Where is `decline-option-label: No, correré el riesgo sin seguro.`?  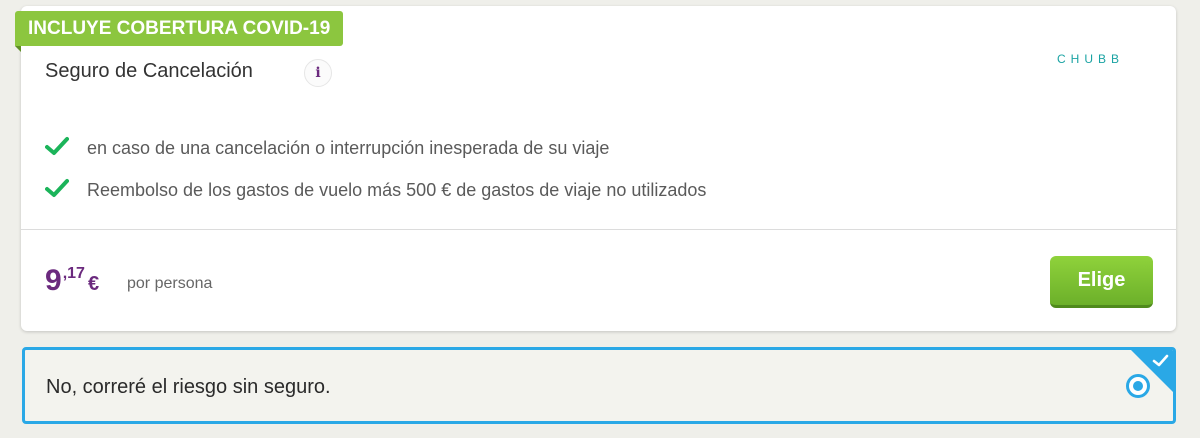
decline-option-label: No, correré el riesgo sin seguro. is located at coordinates (188, 387).